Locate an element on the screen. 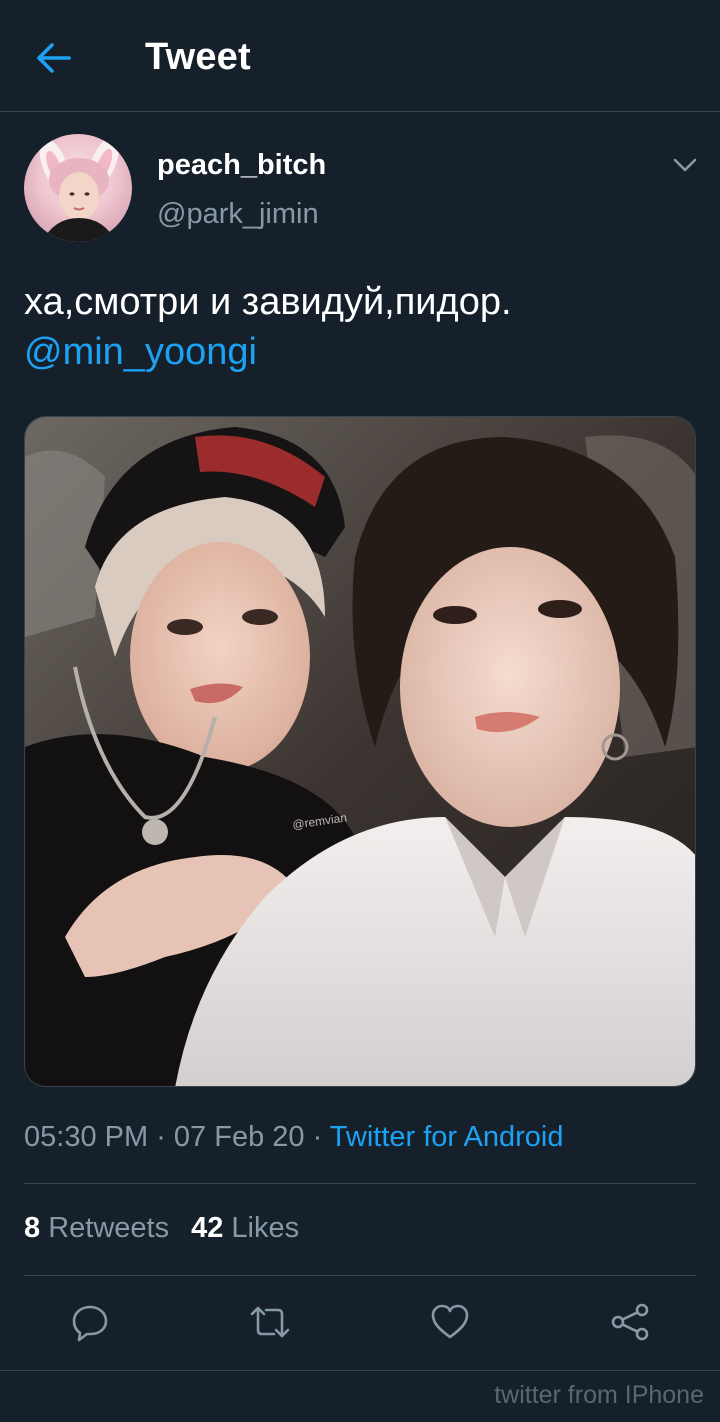 The width and height of the screenshot is (720, 1422). tweet-source-link: Twitter for Android is located at coordinates (447, 1137).